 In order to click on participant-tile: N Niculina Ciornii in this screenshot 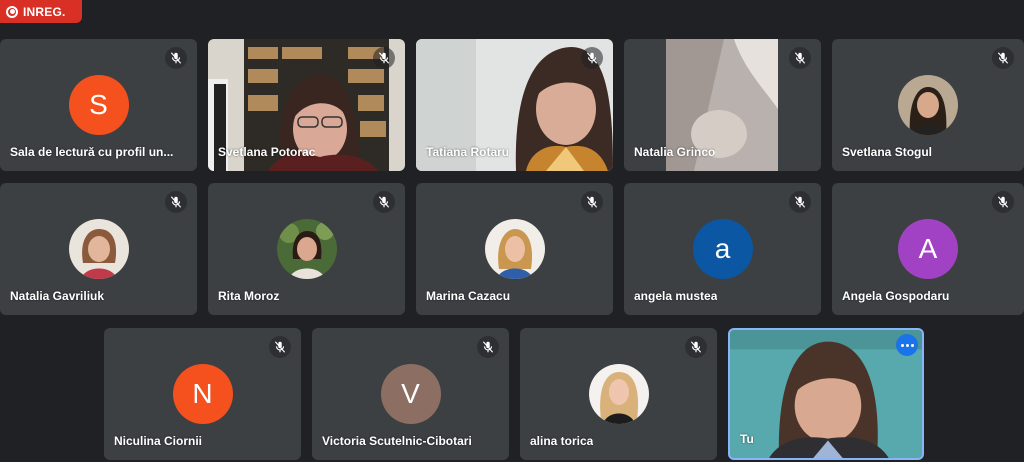, I will do `click(202, 394)`.